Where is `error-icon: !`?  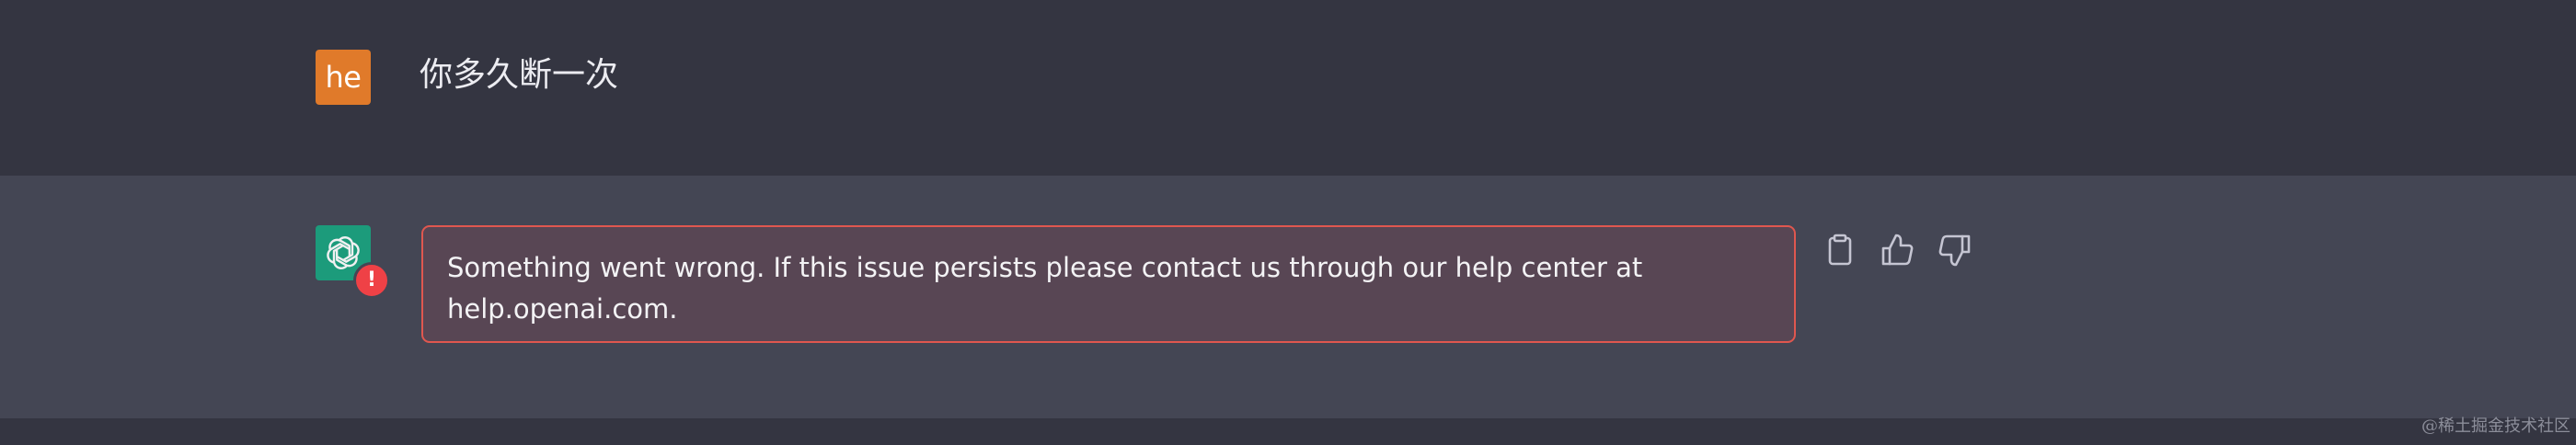 error-icon: ! is located at coordinates (371, 280).